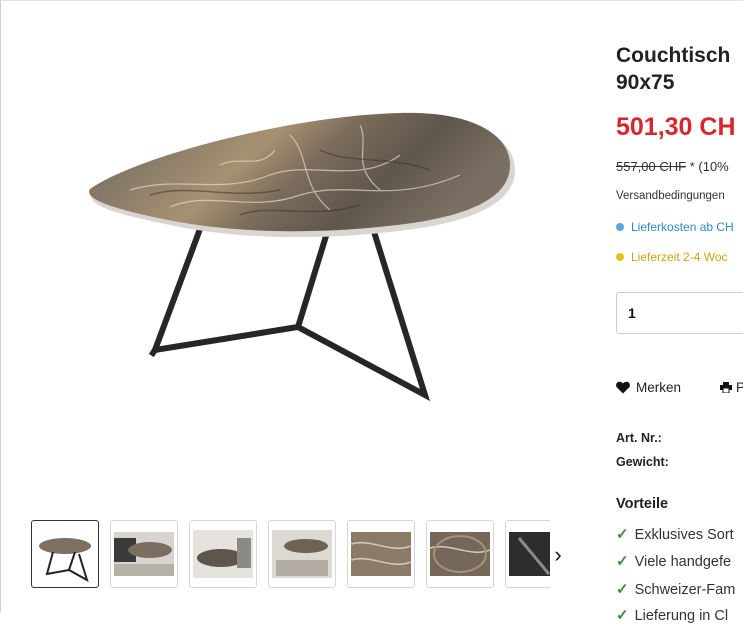  Describe the element at coordinates (371, 0) in the screenshot. I see `frame-border-top` at that location.